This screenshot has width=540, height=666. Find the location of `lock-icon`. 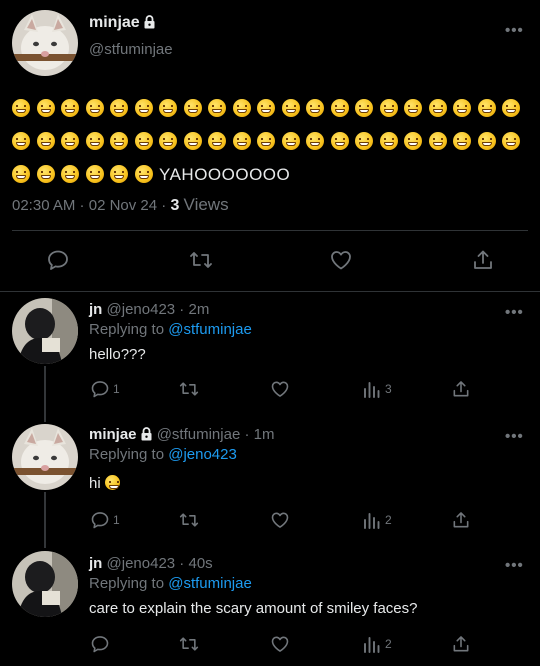

lock-icon is located at coordinates (146, 436).